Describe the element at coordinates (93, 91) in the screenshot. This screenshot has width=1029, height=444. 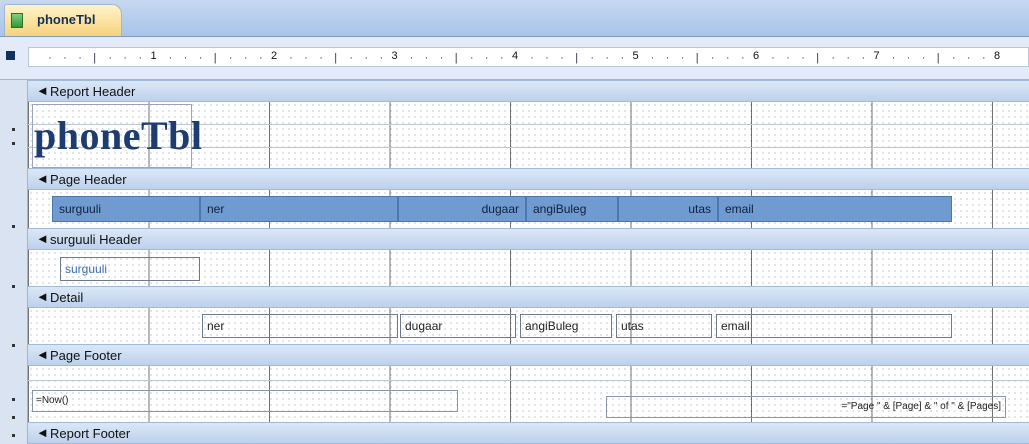
I see `section-label: Report Header` at that location.